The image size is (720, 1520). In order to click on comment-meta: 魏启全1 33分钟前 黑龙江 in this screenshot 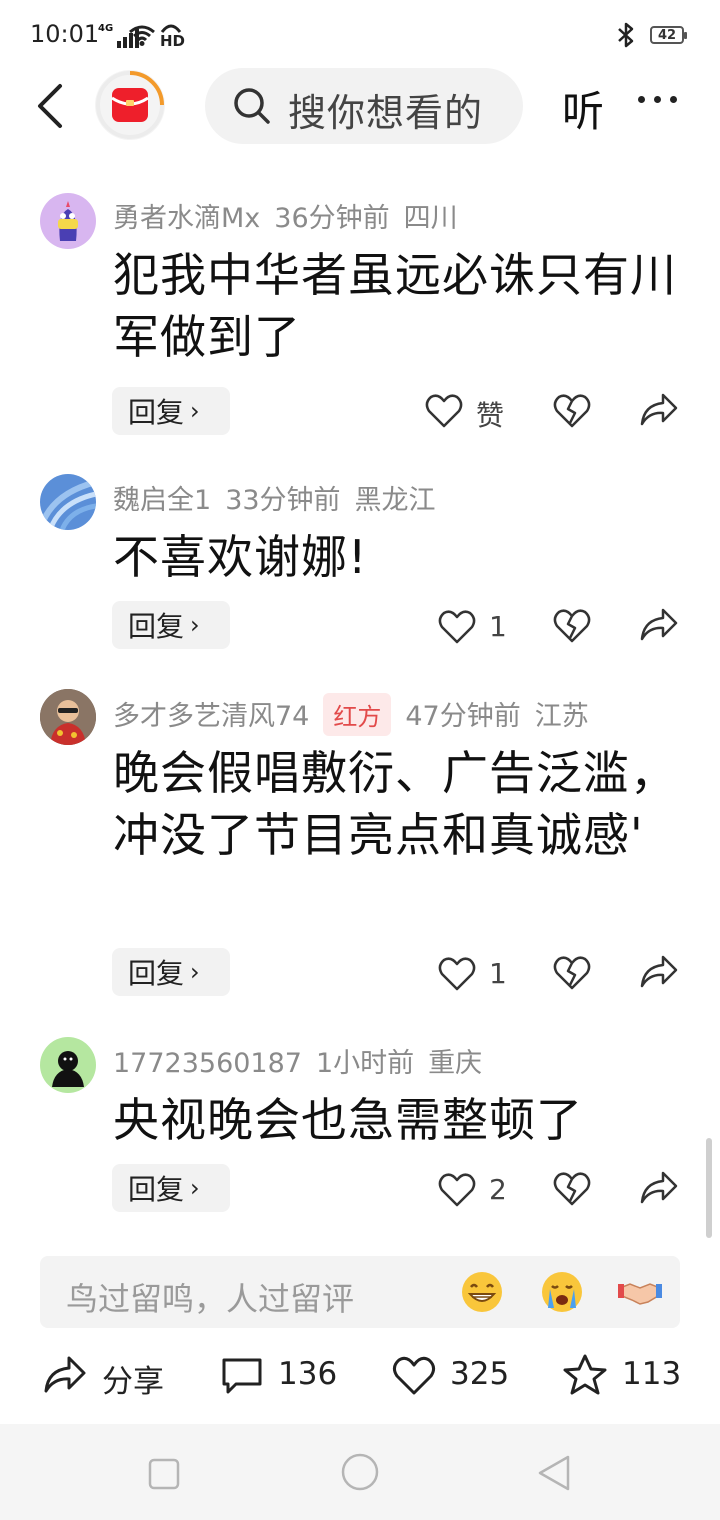, I will do `click(281, 497)`.